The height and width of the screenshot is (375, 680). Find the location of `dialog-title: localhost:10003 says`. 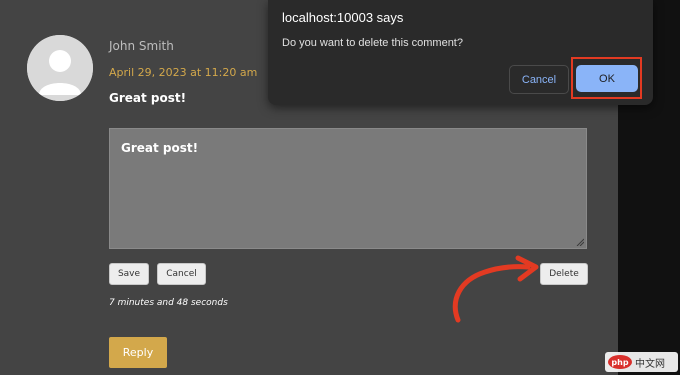

dialog-title: localhost:10003 says is located at coordinates (343, 17).